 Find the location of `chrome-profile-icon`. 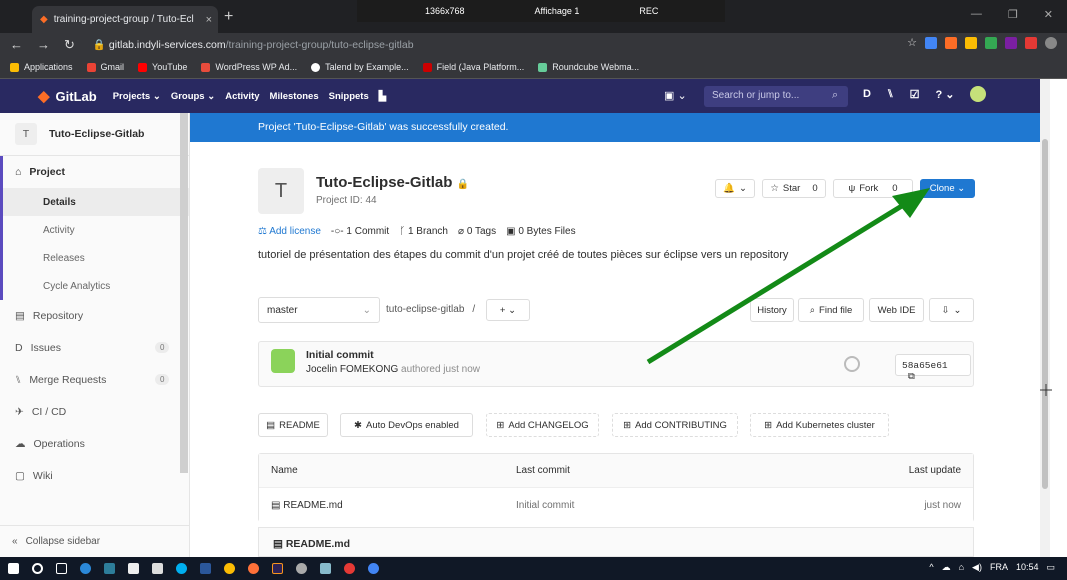

chrome-profile-icon is located at coordinates (373, 568).